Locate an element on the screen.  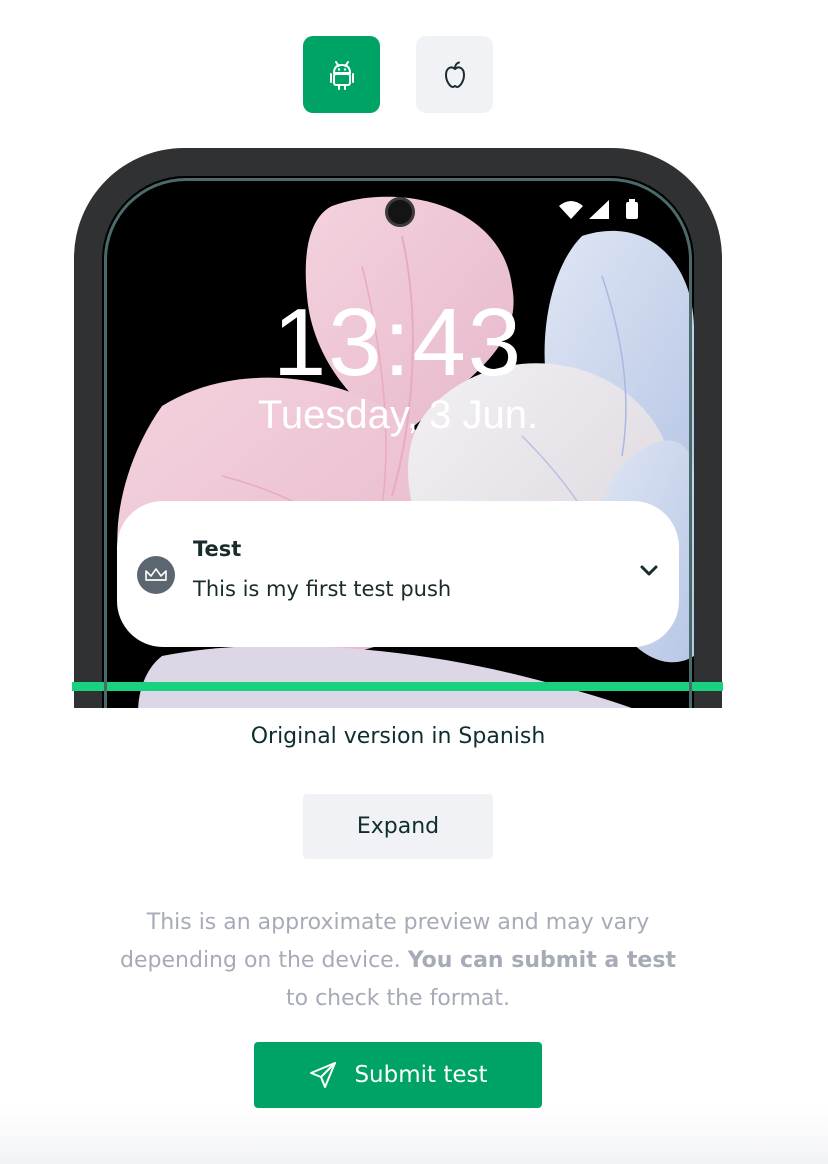
submit-test-button: Submit test is located at coordinates (398, 1075).